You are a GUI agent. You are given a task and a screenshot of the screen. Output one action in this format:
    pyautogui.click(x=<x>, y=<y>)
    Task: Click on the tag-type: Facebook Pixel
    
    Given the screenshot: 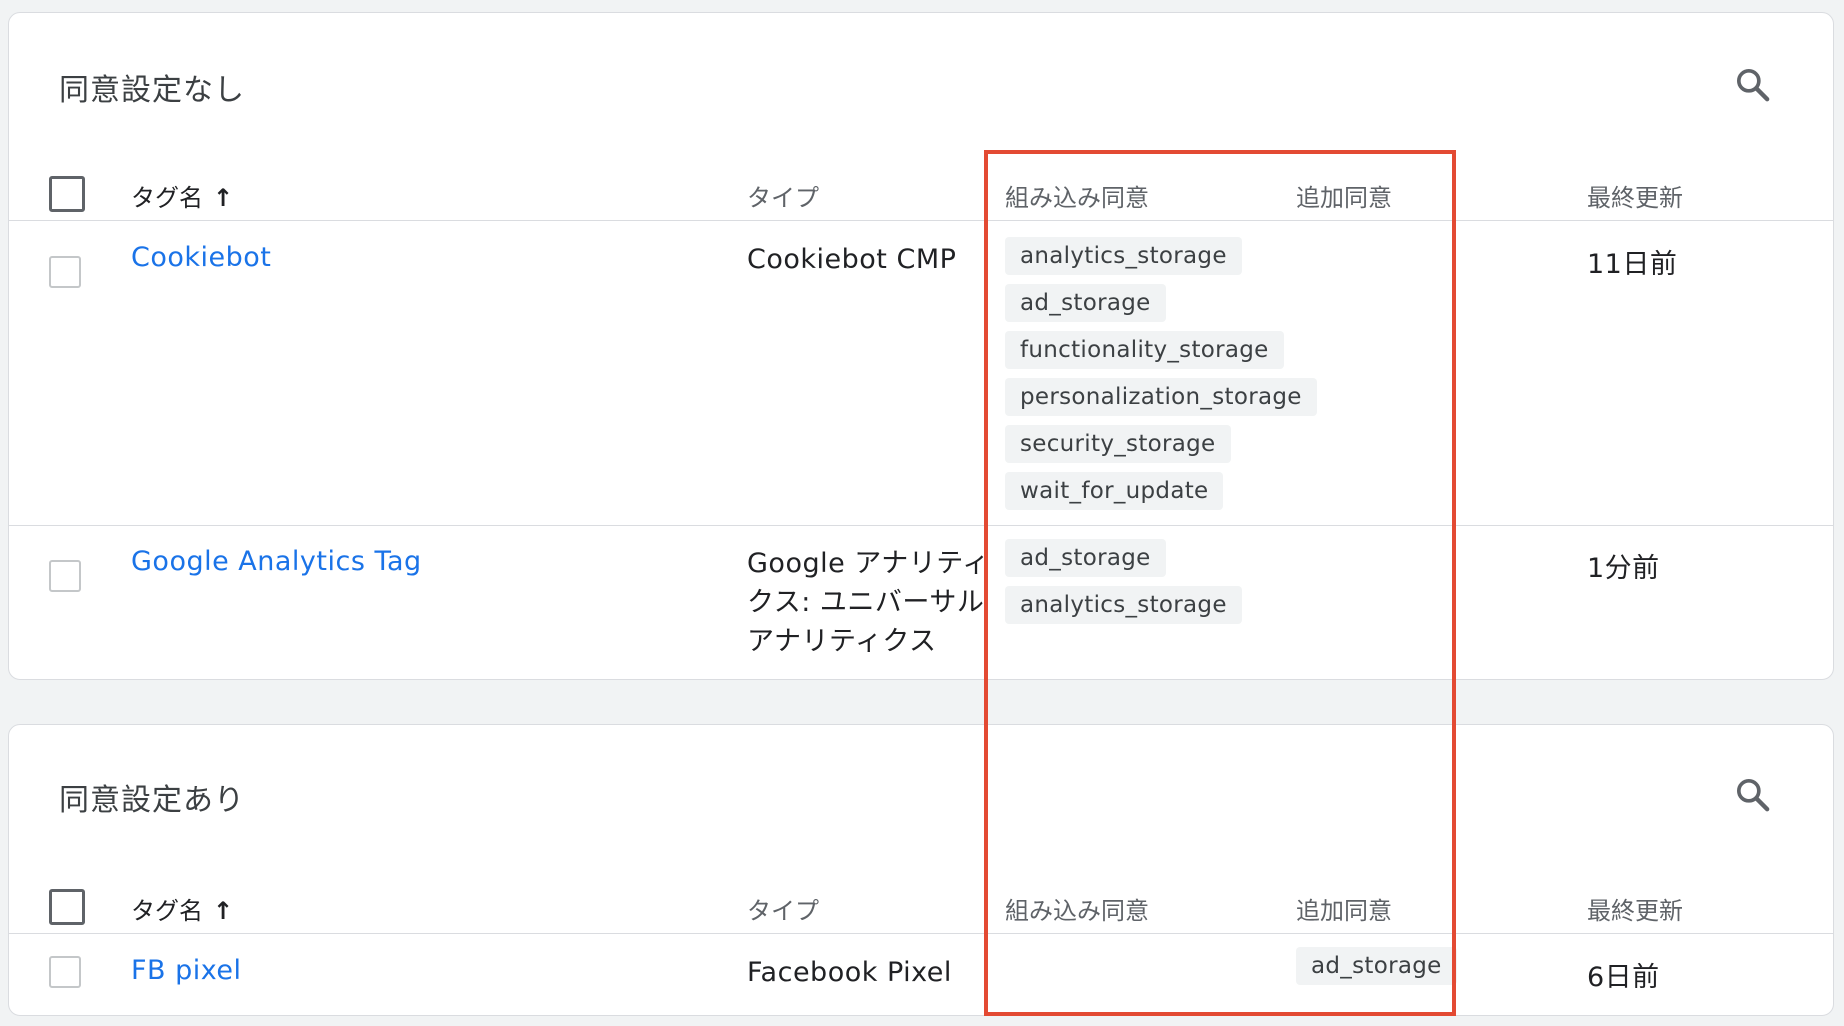 What is the action you would take?
    pyautogui.click(x=849, y=972)
    